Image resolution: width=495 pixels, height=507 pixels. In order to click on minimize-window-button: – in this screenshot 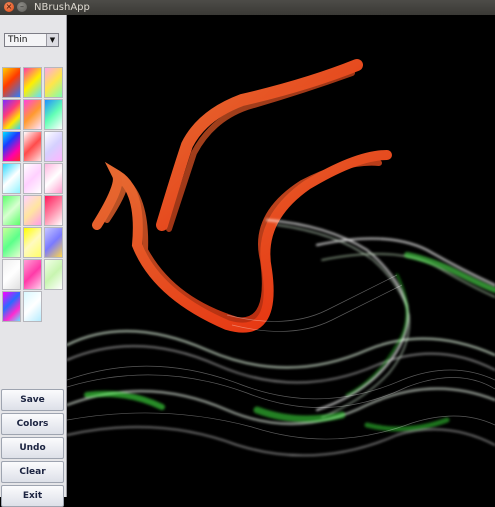, I will do `click(22, 7)`.